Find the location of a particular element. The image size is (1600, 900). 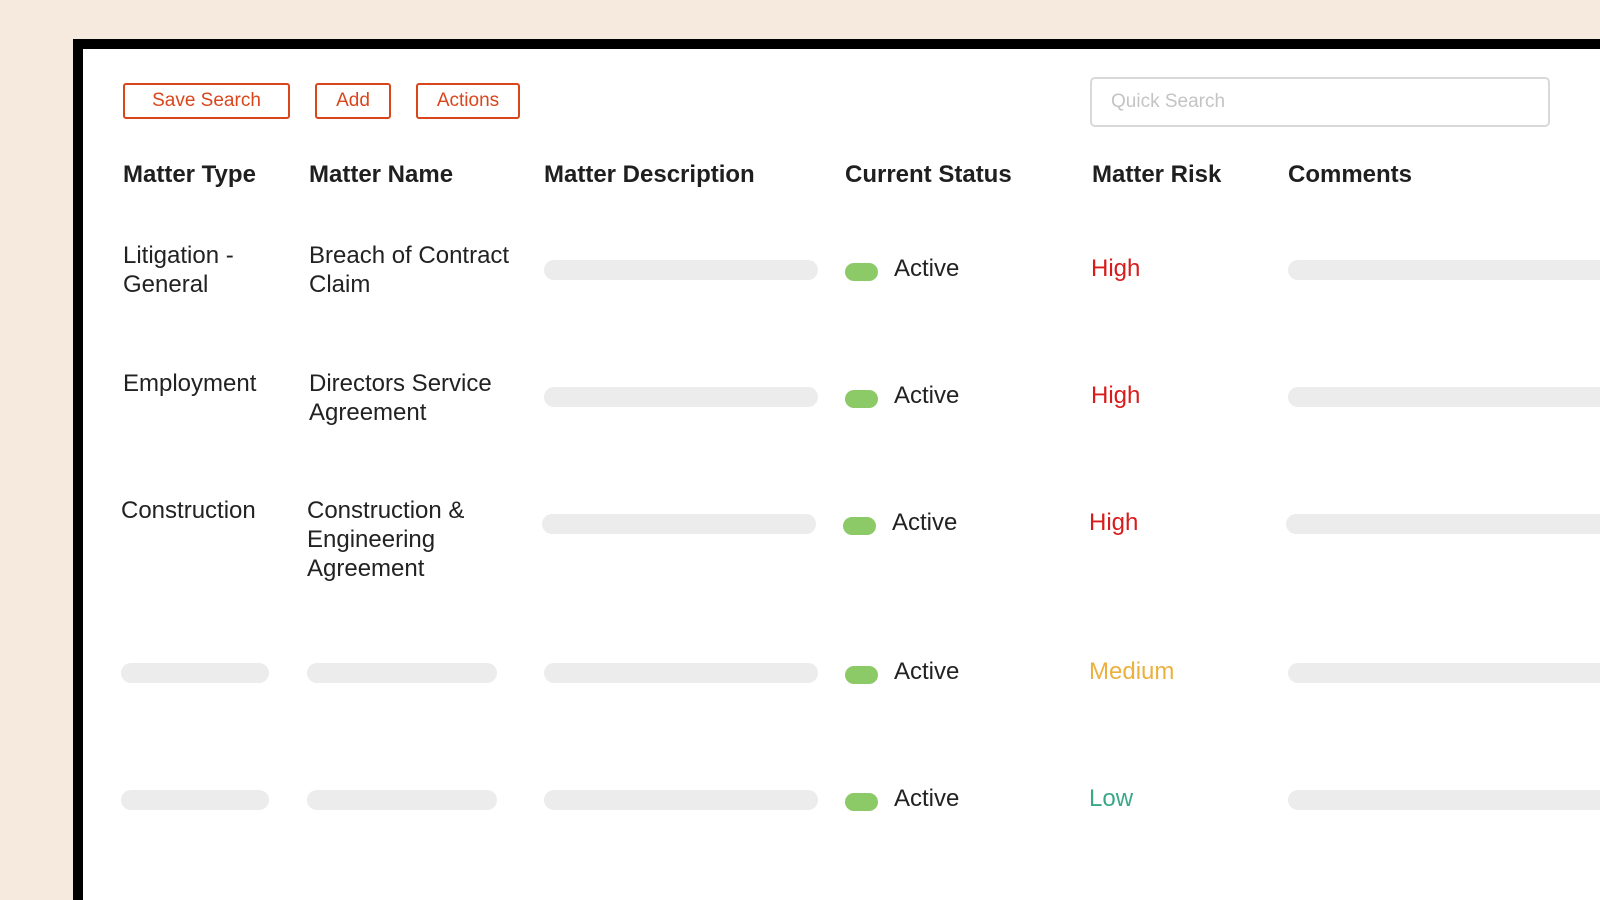

matter-type-cell: Litigation - General is located at coordinates (178, 270).